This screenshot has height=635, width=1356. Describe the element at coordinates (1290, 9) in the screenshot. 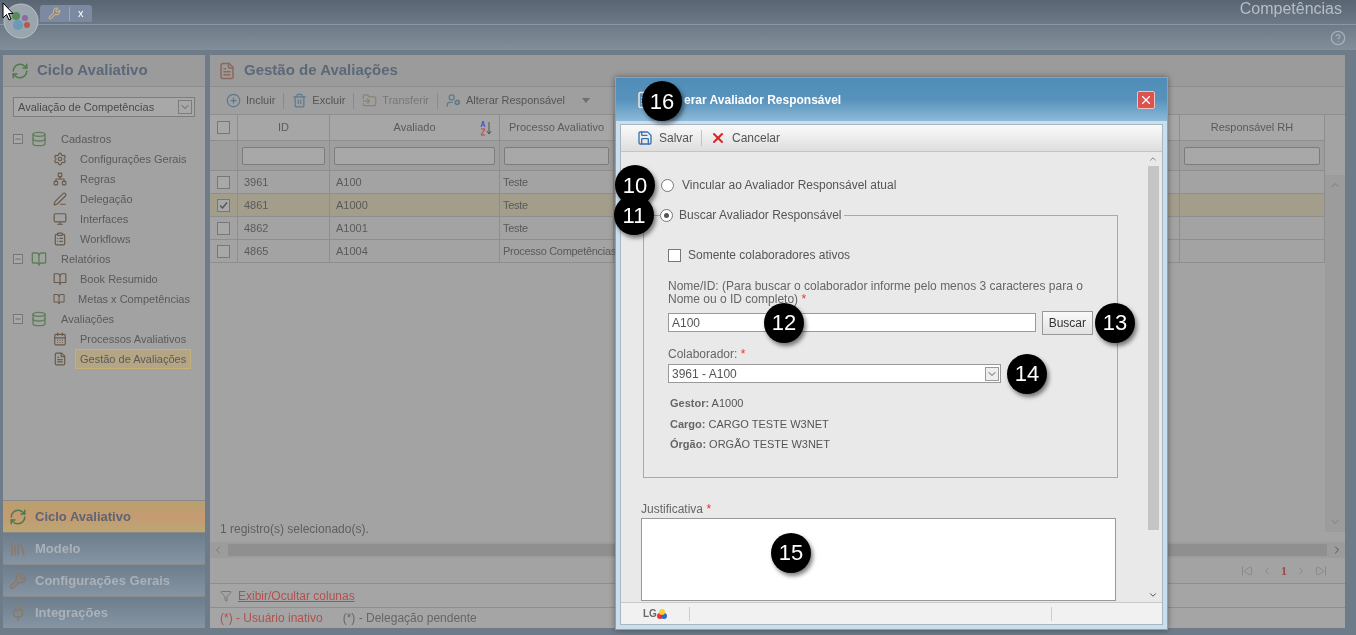

I see `app-title: Competências` at that location.